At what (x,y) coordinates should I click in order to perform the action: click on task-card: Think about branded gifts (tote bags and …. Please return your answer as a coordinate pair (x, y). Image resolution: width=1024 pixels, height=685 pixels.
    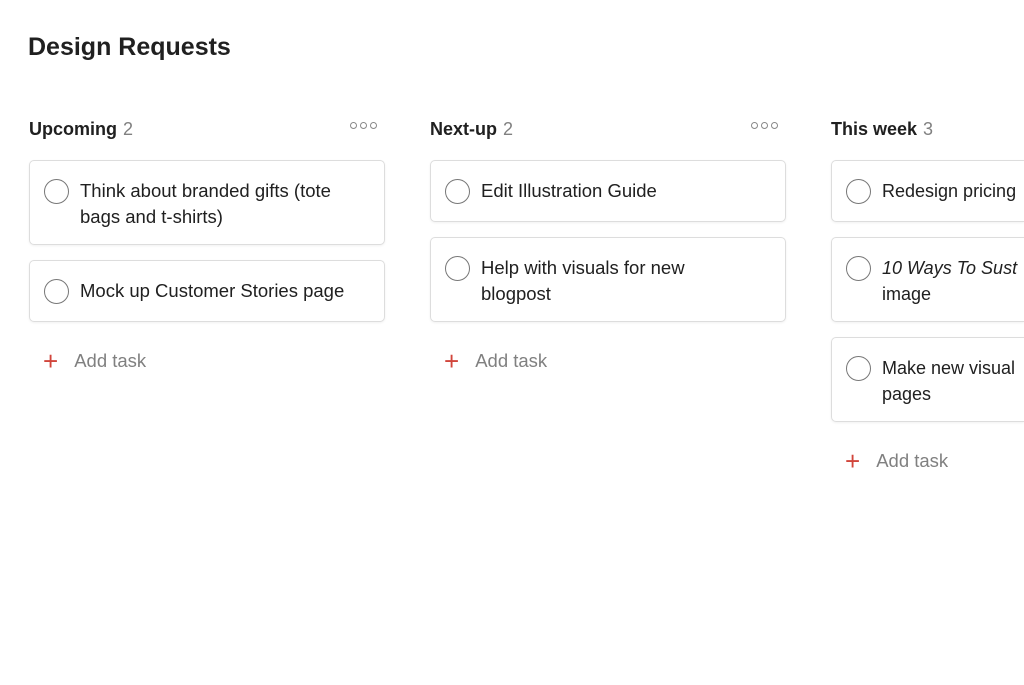
    Looking at the image, I should click on (207, 202).